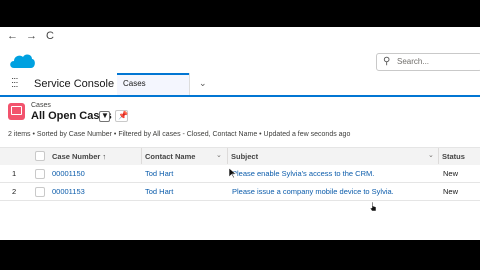 This screenshot has height=270, width=480. I want to click on col-contact-menu-icon: ⌄, so click(219, 155).